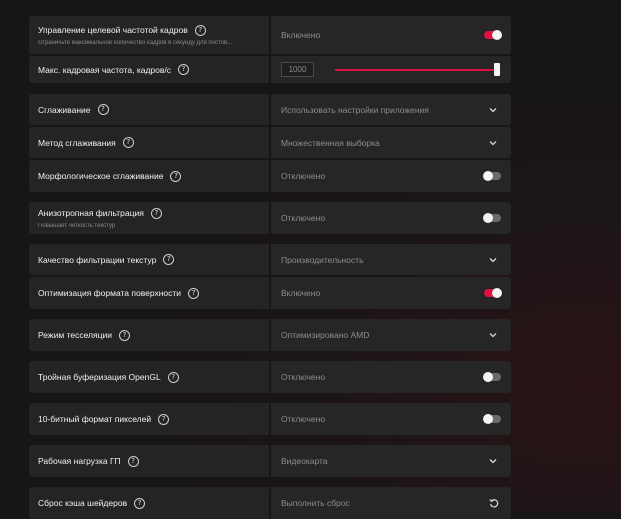 The height and width of the screenshot is (519, 621). What do you see at coordinates (110, 293) in the screenshot?
I see `setting-label: Оптимизация формата поверхности` at bounding box center [110, 293].